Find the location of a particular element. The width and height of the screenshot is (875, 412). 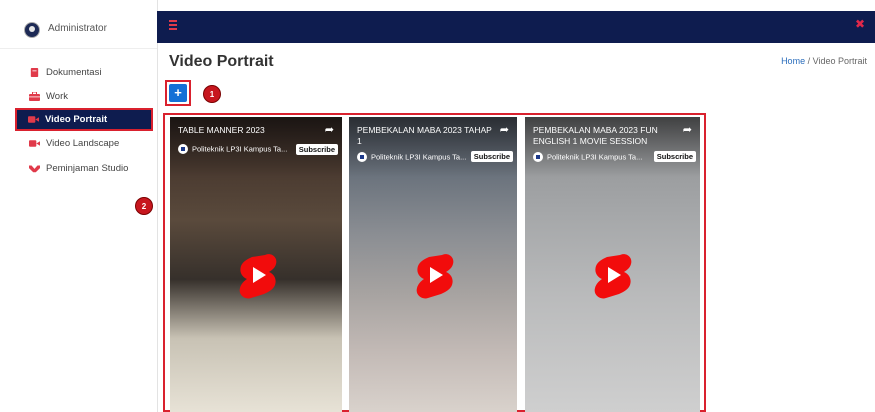

sidebar-item-peminjaman-studio: Peminjaman Studio is located at coordinates (85, 169).